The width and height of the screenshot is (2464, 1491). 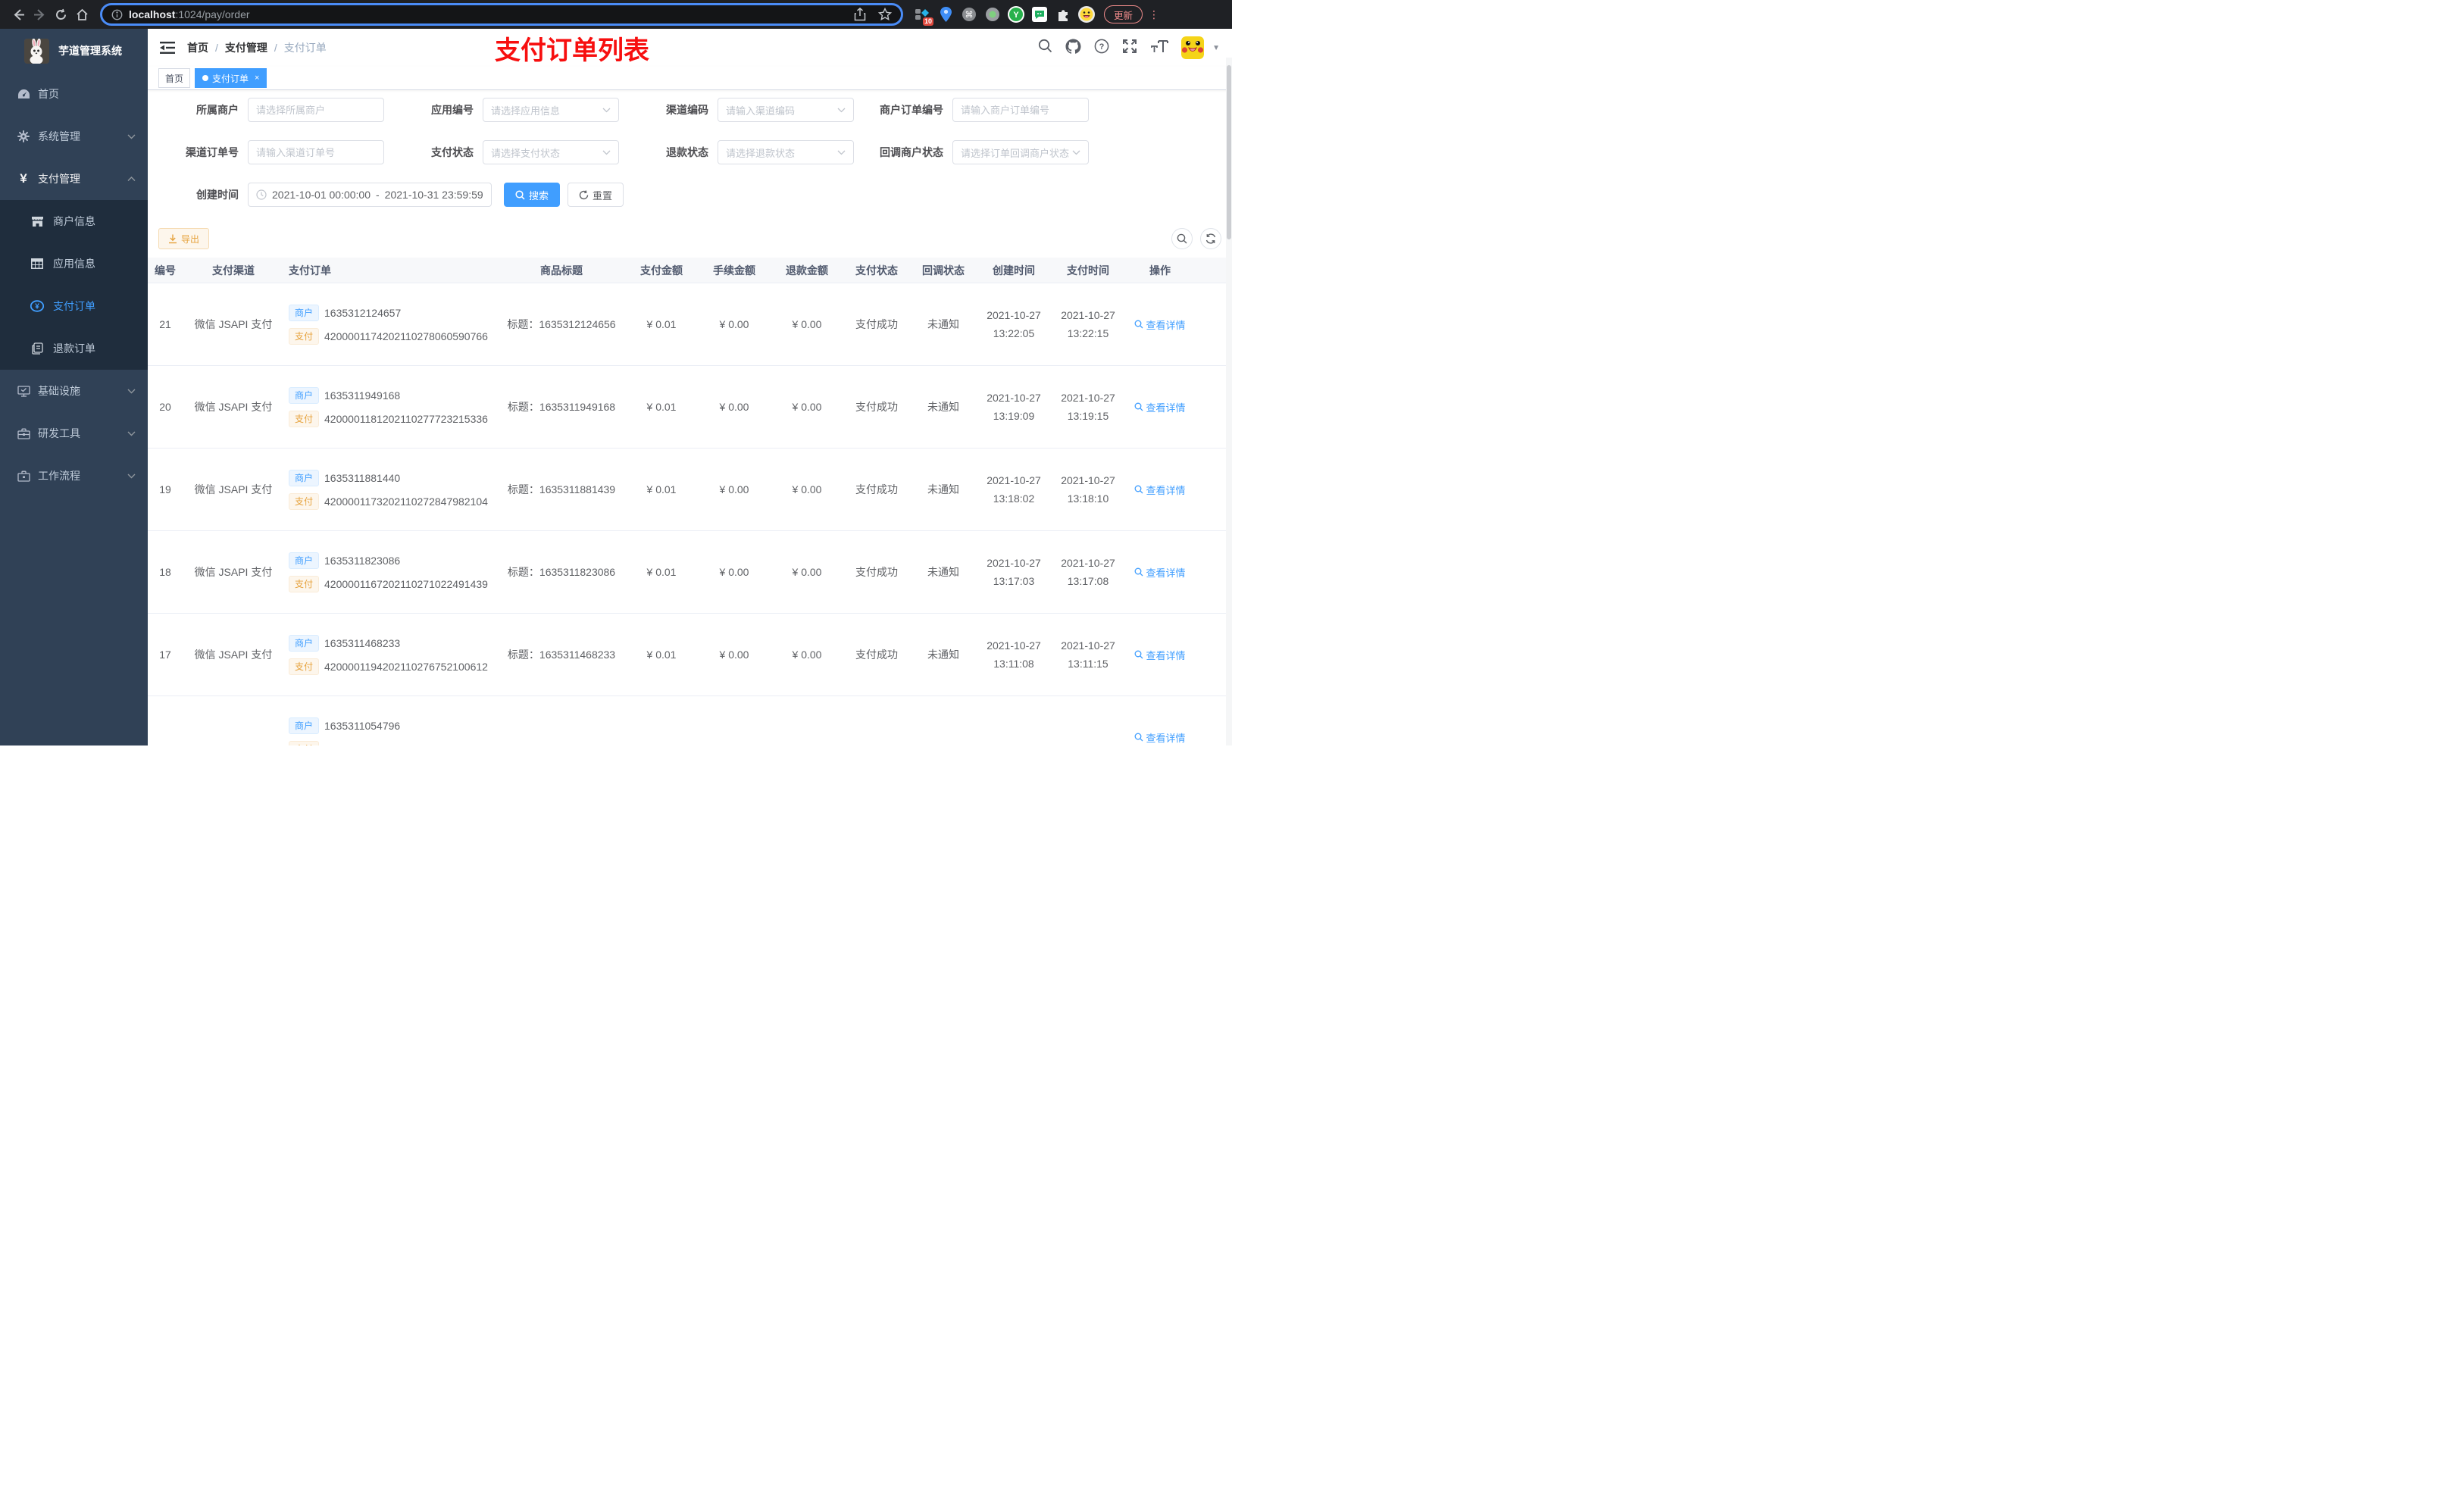 I want to click on merchant-order-number: 1635312124657, so click(x=363, y=312).